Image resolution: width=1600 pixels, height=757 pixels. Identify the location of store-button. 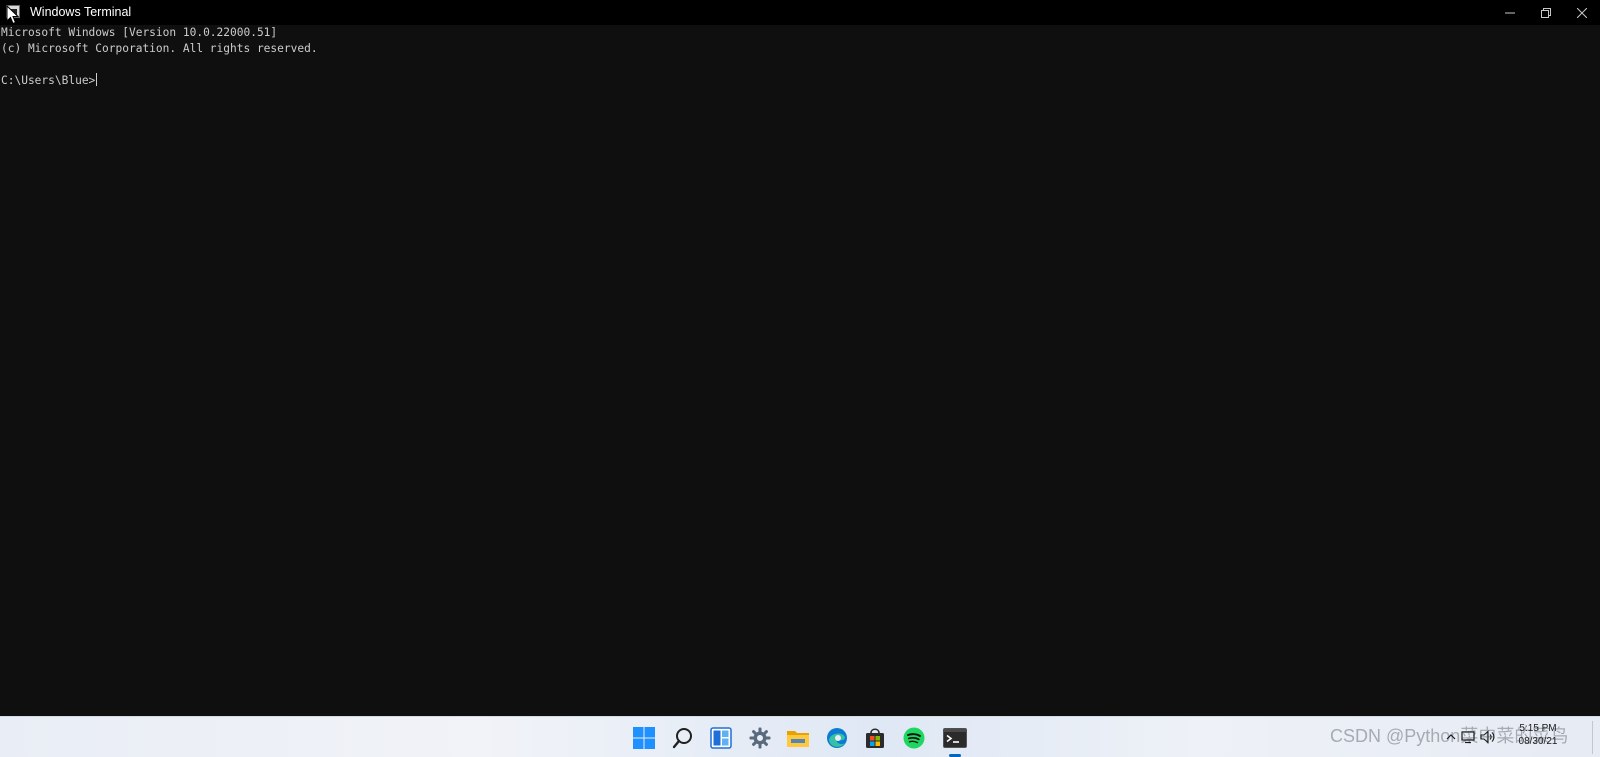
(875, 738).